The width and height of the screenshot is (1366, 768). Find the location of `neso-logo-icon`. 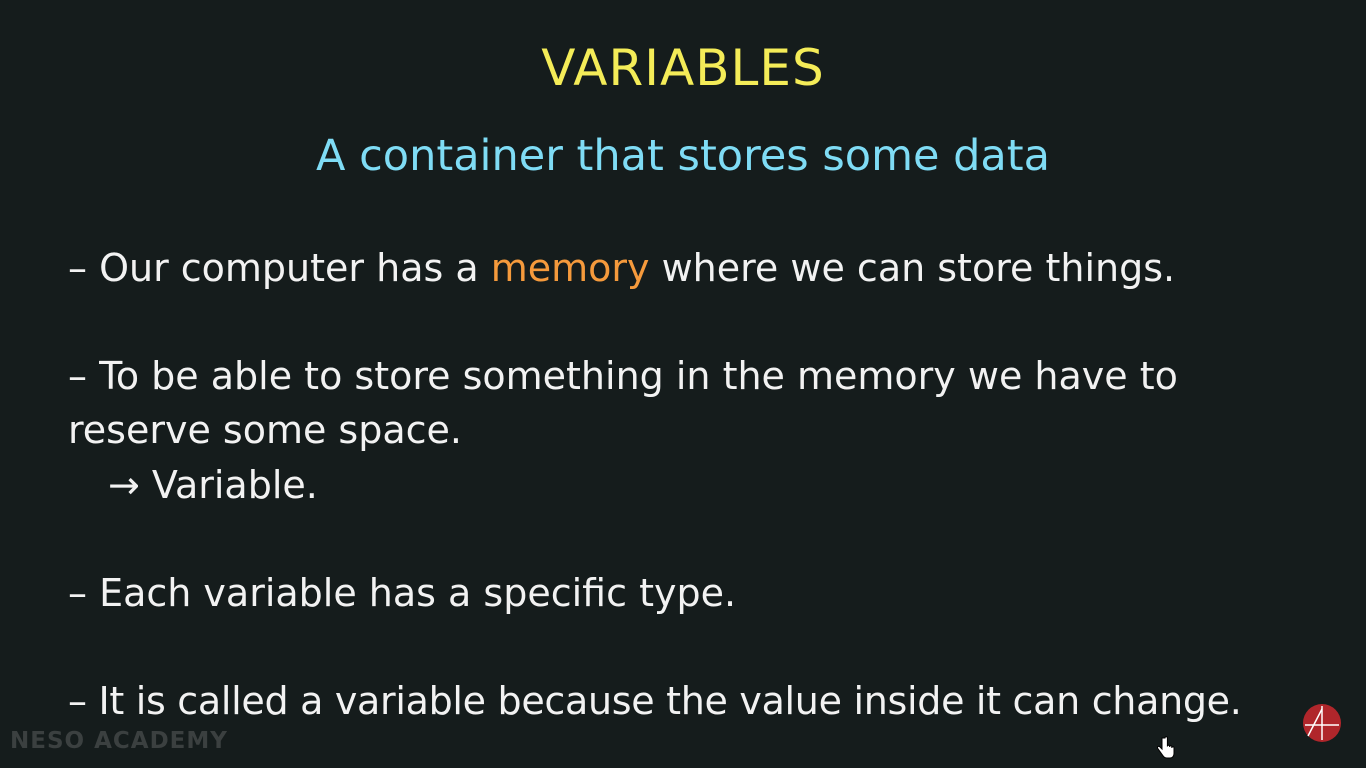

neso-logo-icon is located at coordinates (1322, 723).